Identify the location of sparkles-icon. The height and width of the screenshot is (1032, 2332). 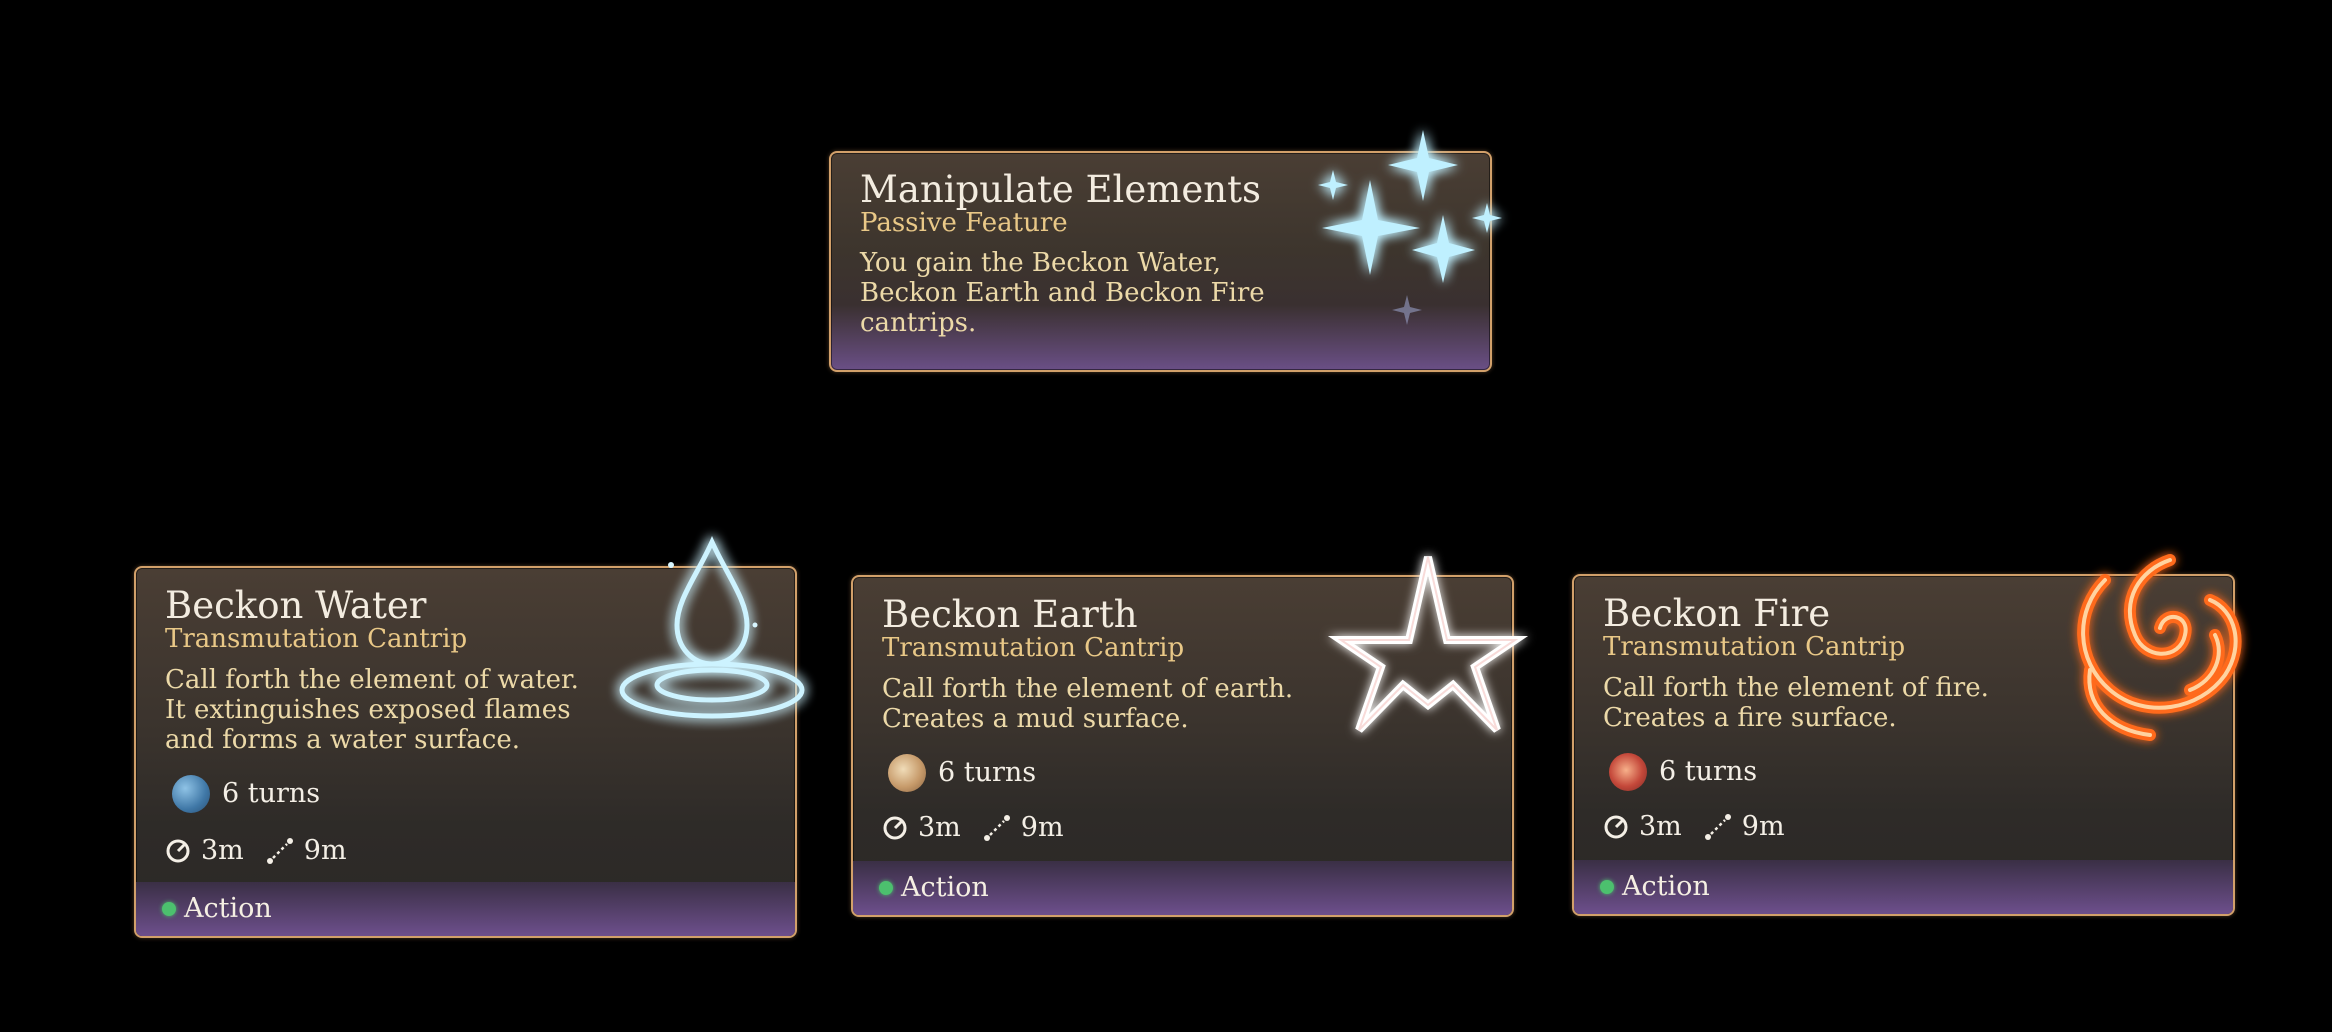
(1410, 227).